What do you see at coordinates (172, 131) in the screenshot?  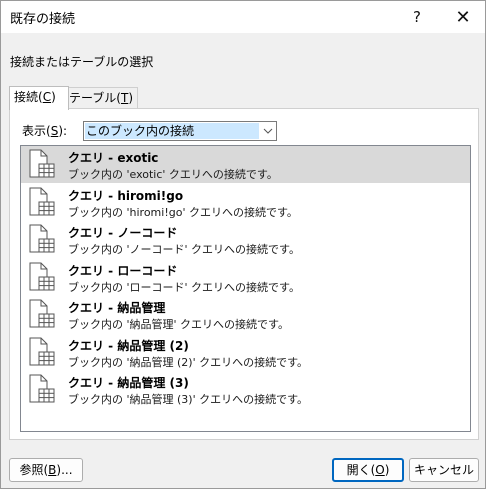 I see `show-dropdown-value: このブック内の接続` at bounding box center [172, 131].